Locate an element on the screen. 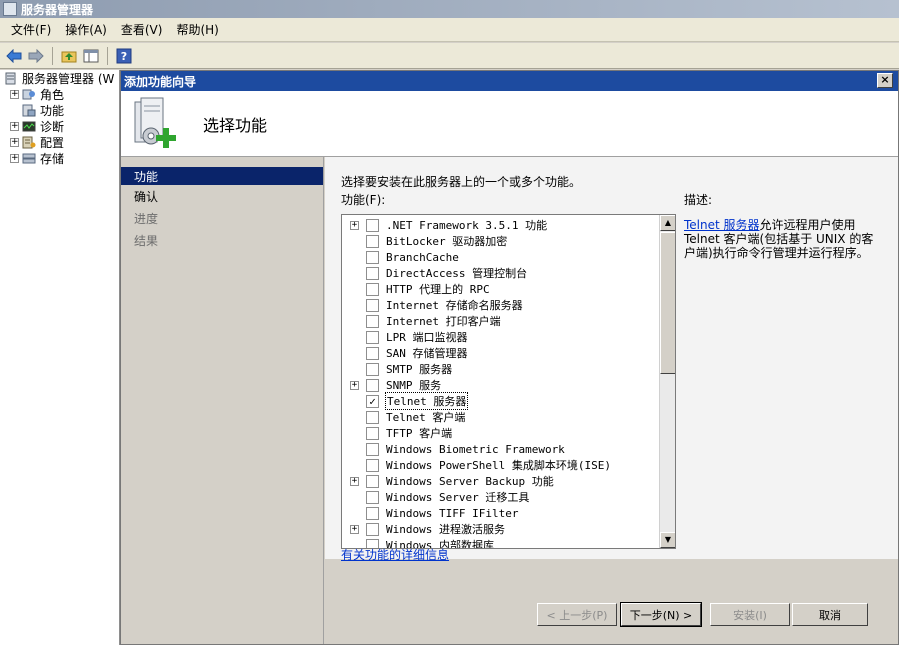 The height and width of the screenshot is (645, 899). back-arrow-icon is located at coordinates (14, 55).